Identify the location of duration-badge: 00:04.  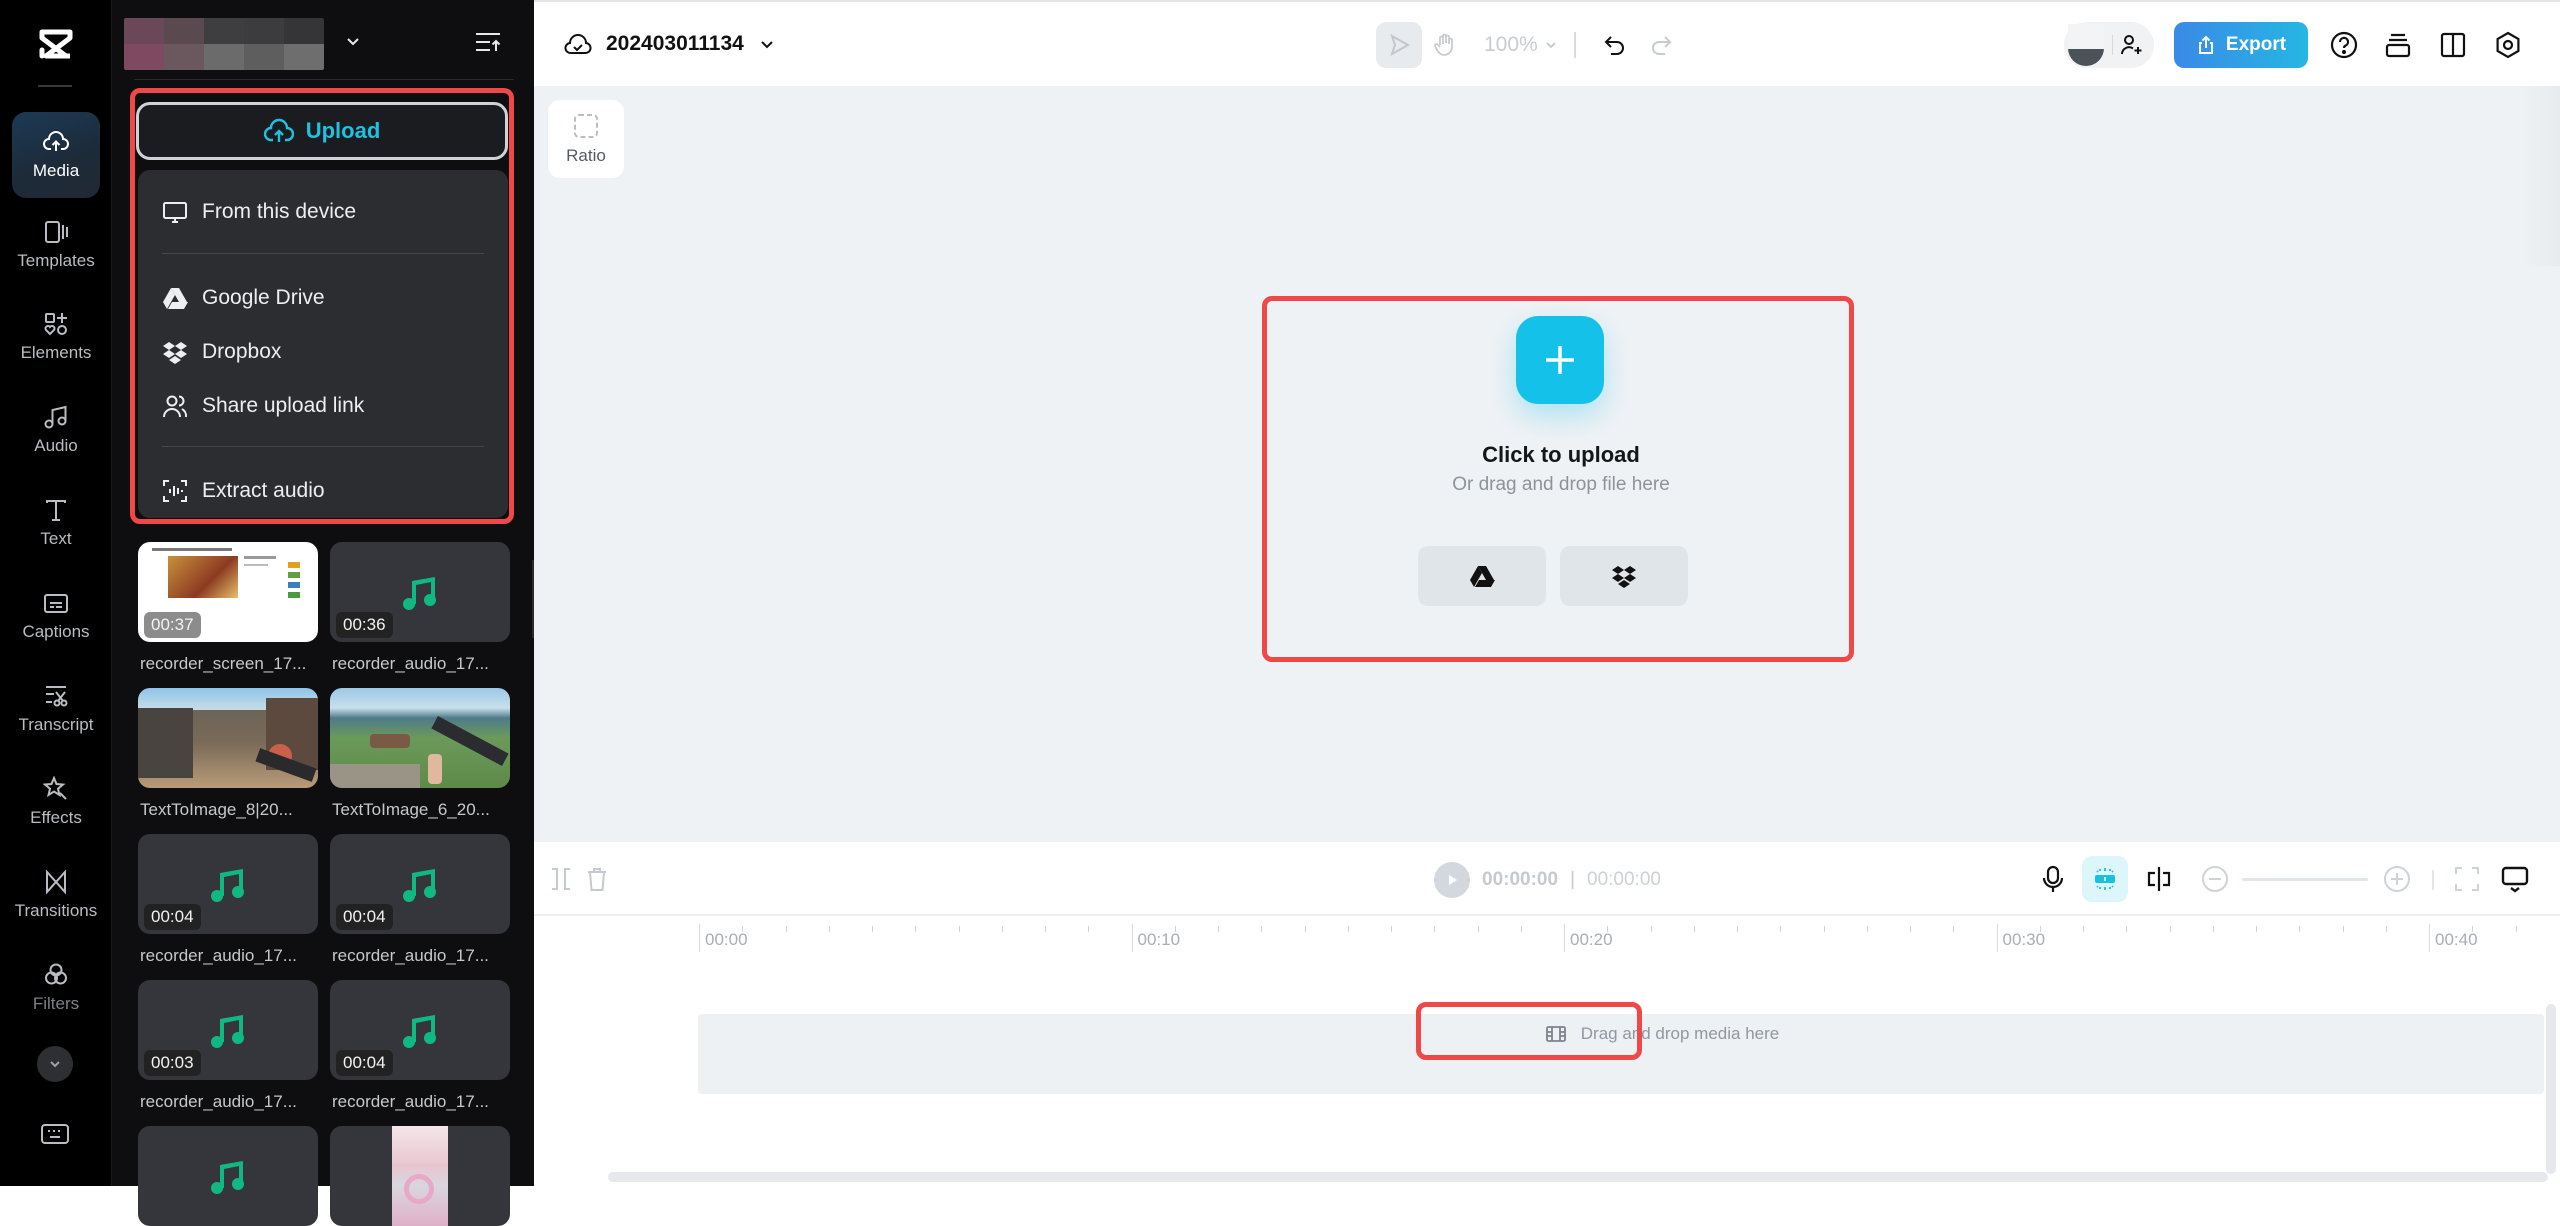
(364, 917).